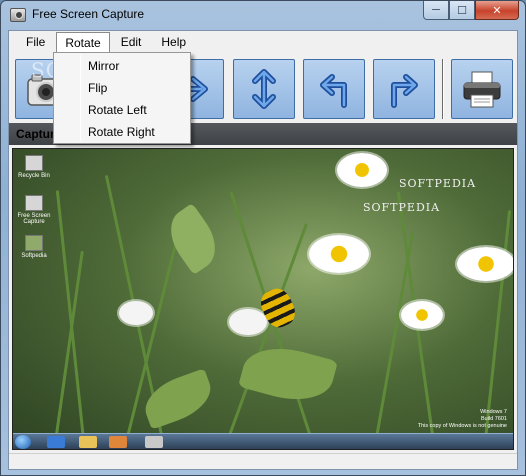  What do you see at coordinates (23, 442) in the screenshot?
I see `start-orb-icon` at bounding box center [23, 442].